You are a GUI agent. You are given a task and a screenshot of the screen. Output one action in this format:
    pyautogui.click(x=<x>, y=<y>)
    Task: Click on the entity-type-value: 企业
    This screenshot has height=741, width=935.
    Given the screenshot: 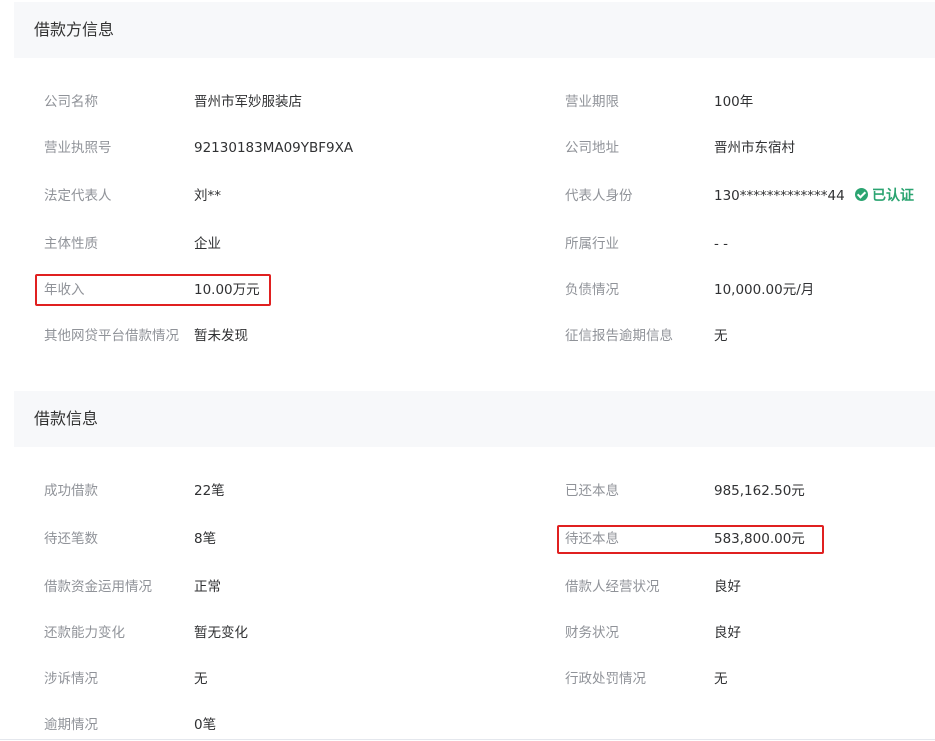 What is the action you would take?
    pyautogui.click(x=207, y=244)
    